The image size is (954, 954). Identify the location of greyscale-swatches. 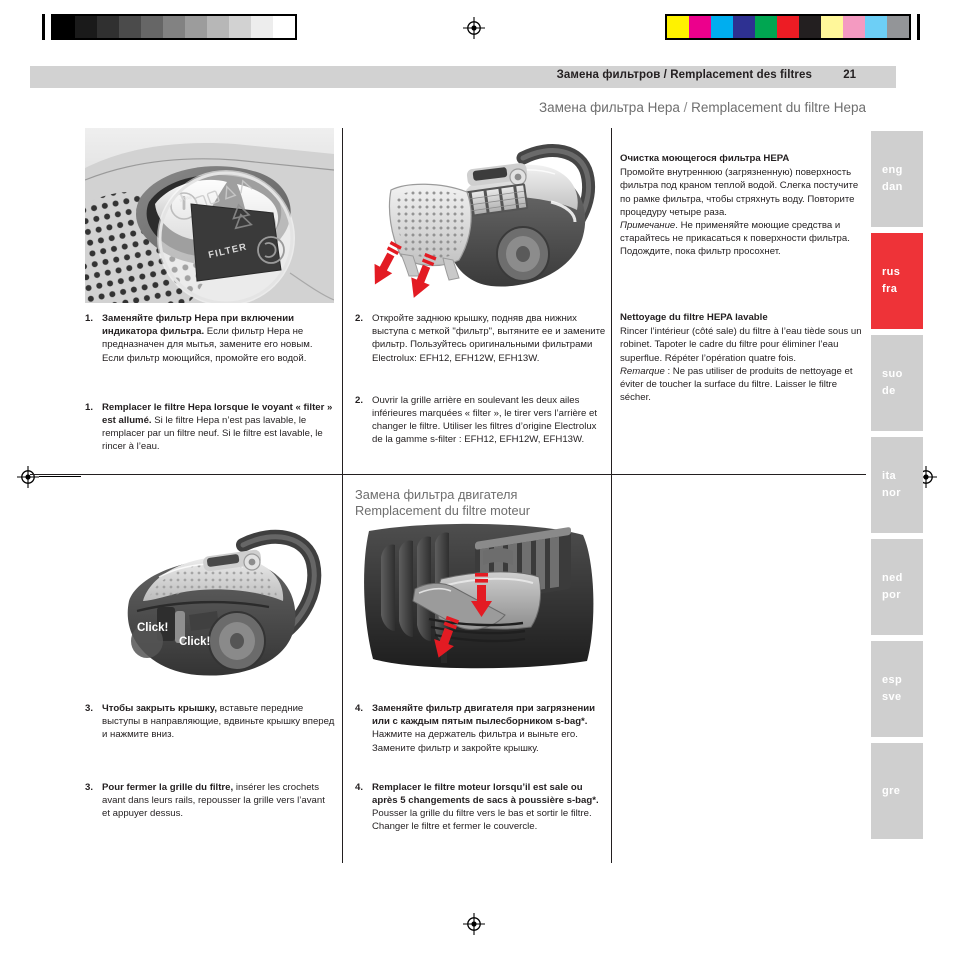
(174, 27).